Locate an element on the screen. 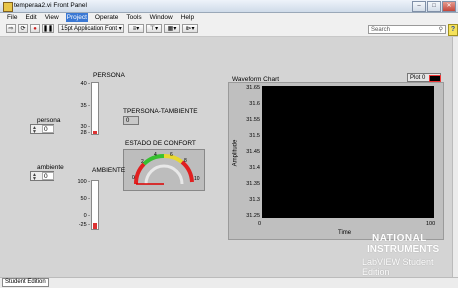 The width and height of the screenshot is (458, 288). search-placeholder: Search is located at coordinates (381, 30).